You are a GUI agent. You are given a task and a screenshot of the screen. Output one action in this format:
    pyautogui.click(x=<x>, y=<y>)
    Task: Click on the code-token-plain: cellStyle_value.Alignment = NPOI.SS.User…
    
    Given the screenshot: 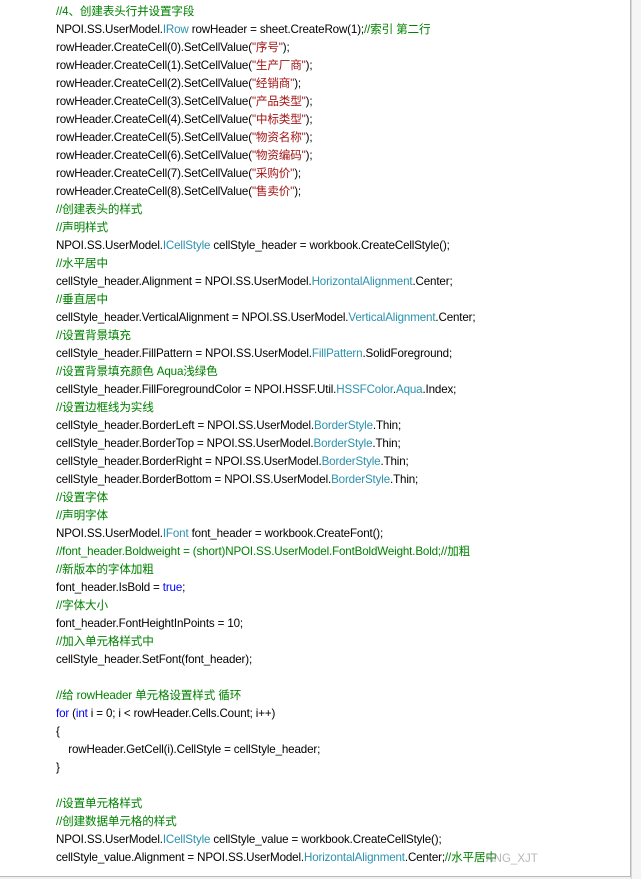 What is the action you would take?
    pyautogui.click(x=180, y=857)
    